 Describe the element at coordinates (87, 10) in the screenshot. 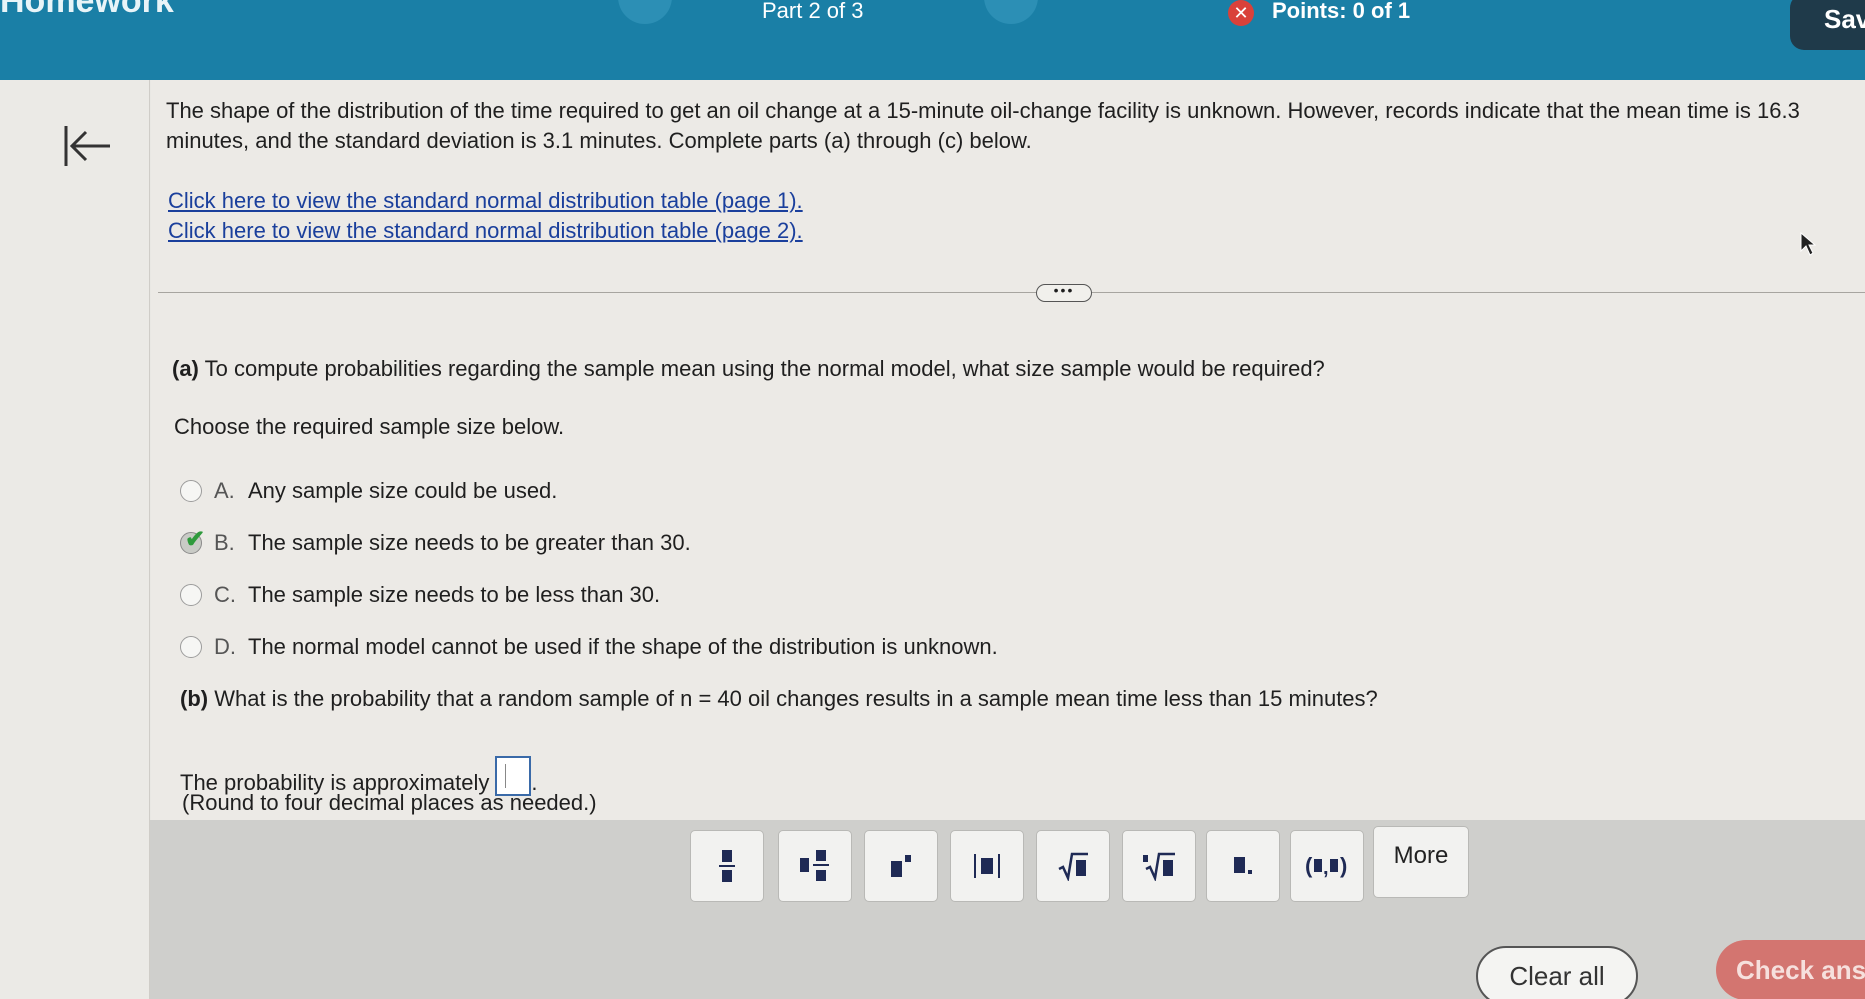

I see `assignment-title: Homework` at that location.